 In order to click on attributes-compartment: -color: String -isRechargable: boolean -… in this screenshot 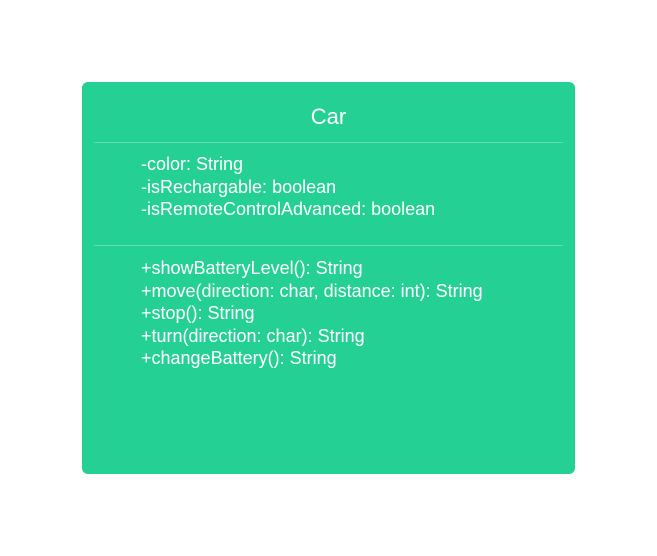, I will do `click(288, 187)`.